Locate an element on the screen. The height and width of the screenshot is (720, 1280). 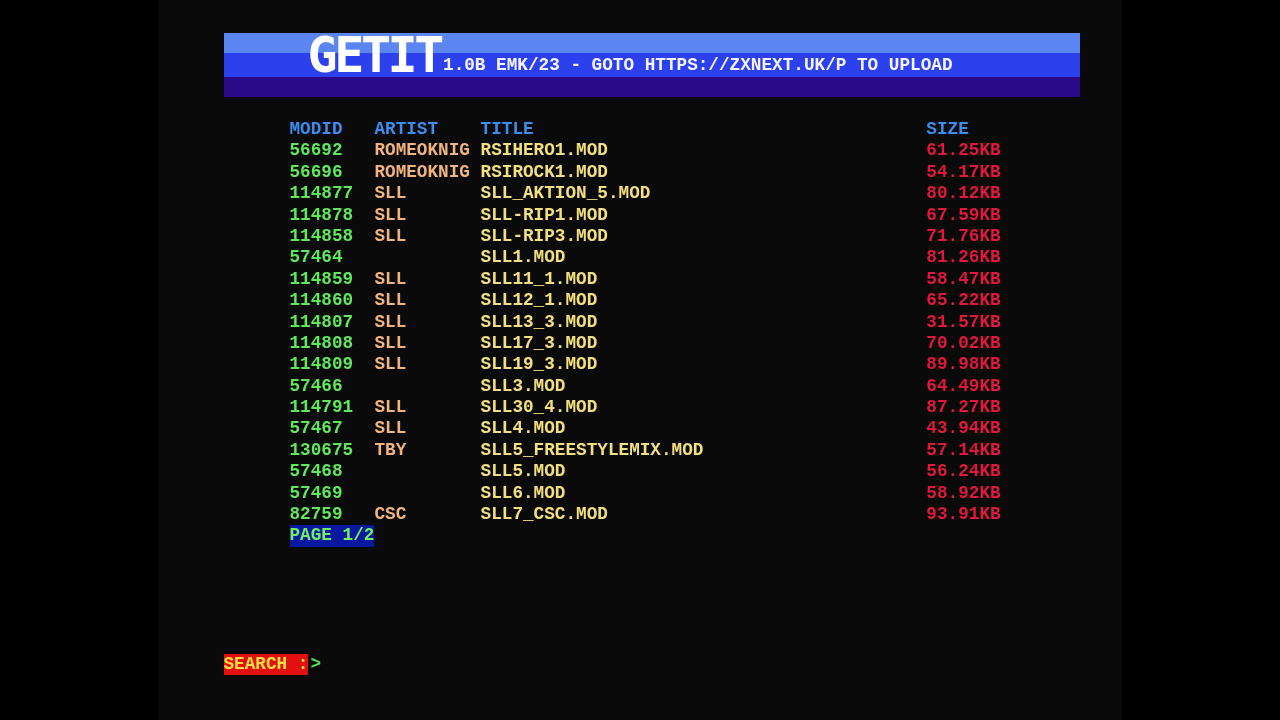
table-cell-text: 114858 is located at coordinates (322, 236).